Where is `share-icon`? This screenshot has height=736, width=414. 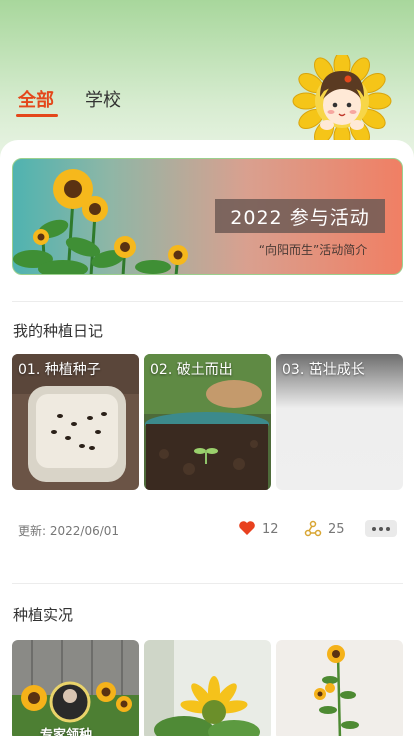 share-icon is located at coordinates (313, 529).